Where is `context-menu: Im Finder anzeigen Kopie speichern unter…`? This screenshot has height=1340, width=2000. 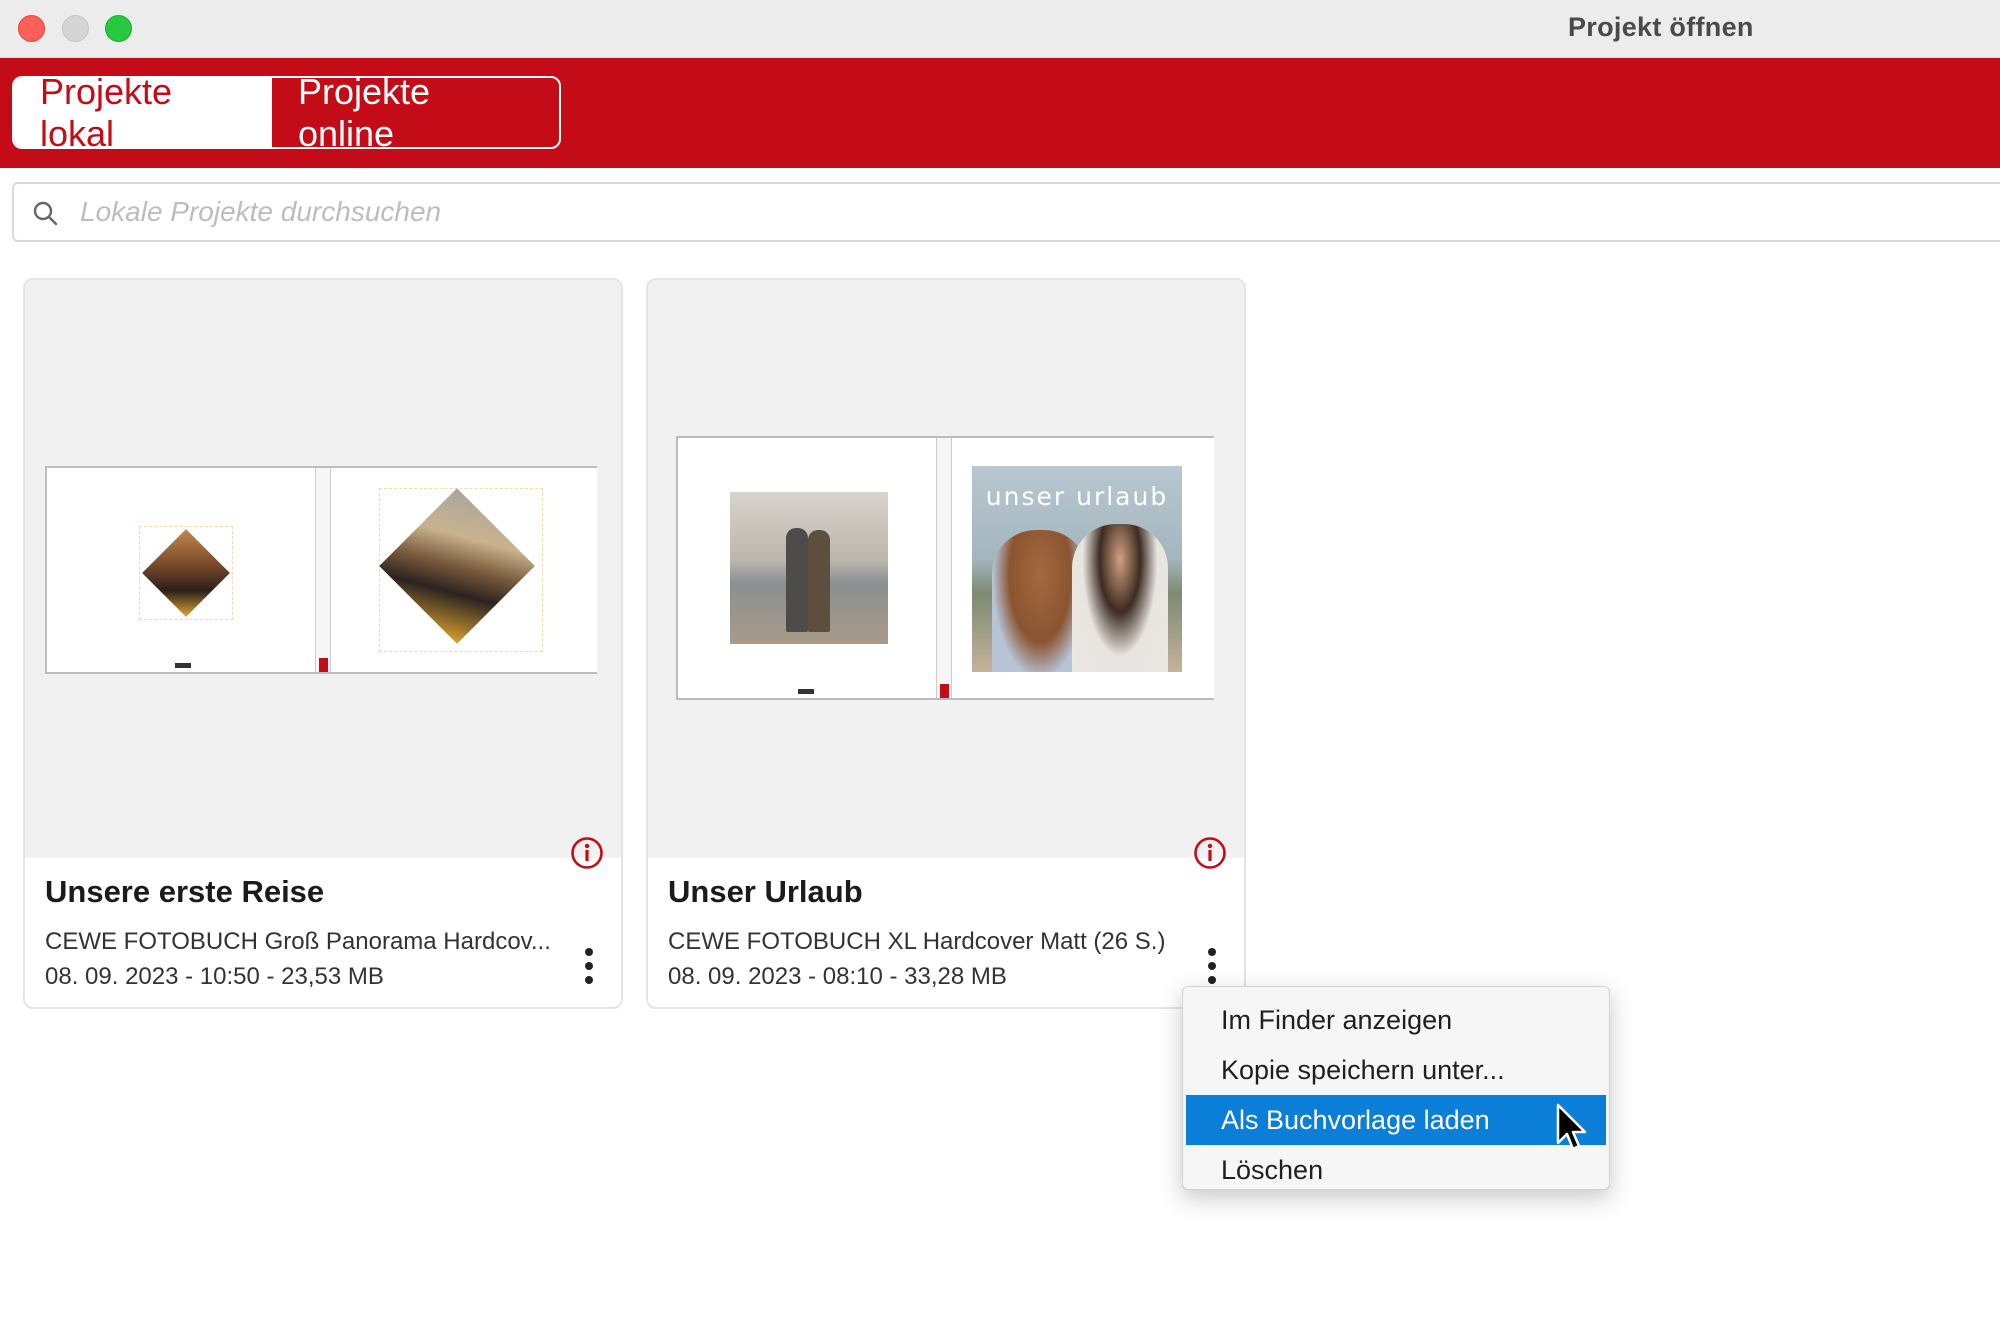
context-menu: Im Finder anzeigen Kopie speichern unter… is located at coordinates (1396, 1088).